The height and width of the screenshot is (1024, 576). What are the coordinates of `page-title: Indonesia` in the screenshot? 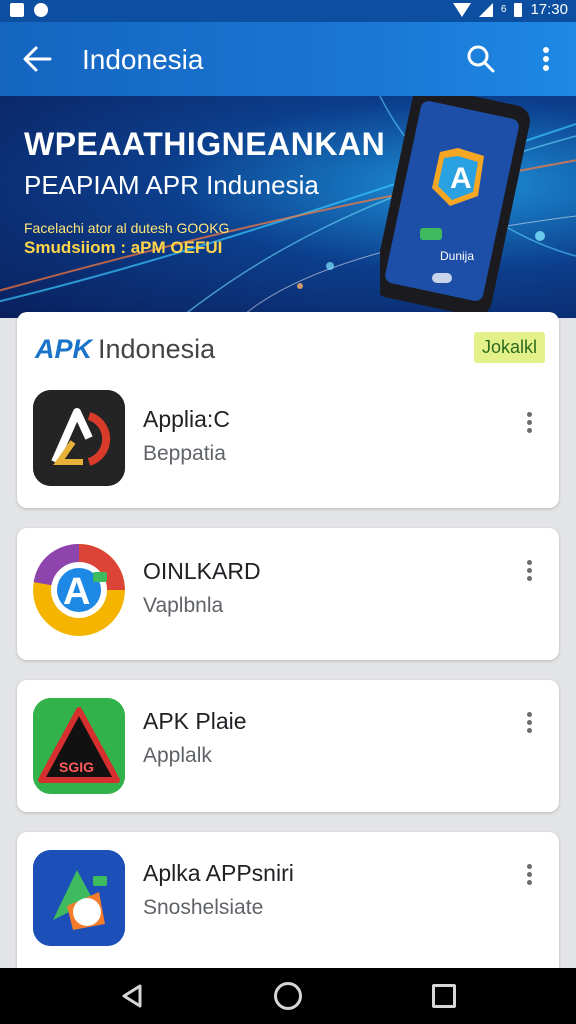 It's located at (143, 59).